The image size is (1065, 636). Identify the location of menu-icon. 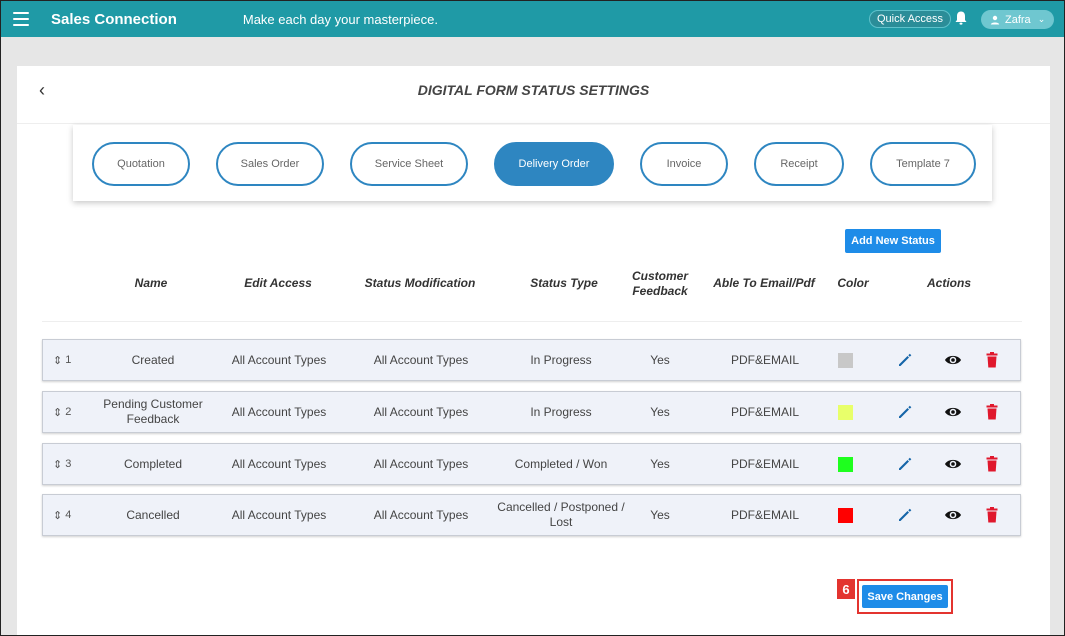
(21, 19).